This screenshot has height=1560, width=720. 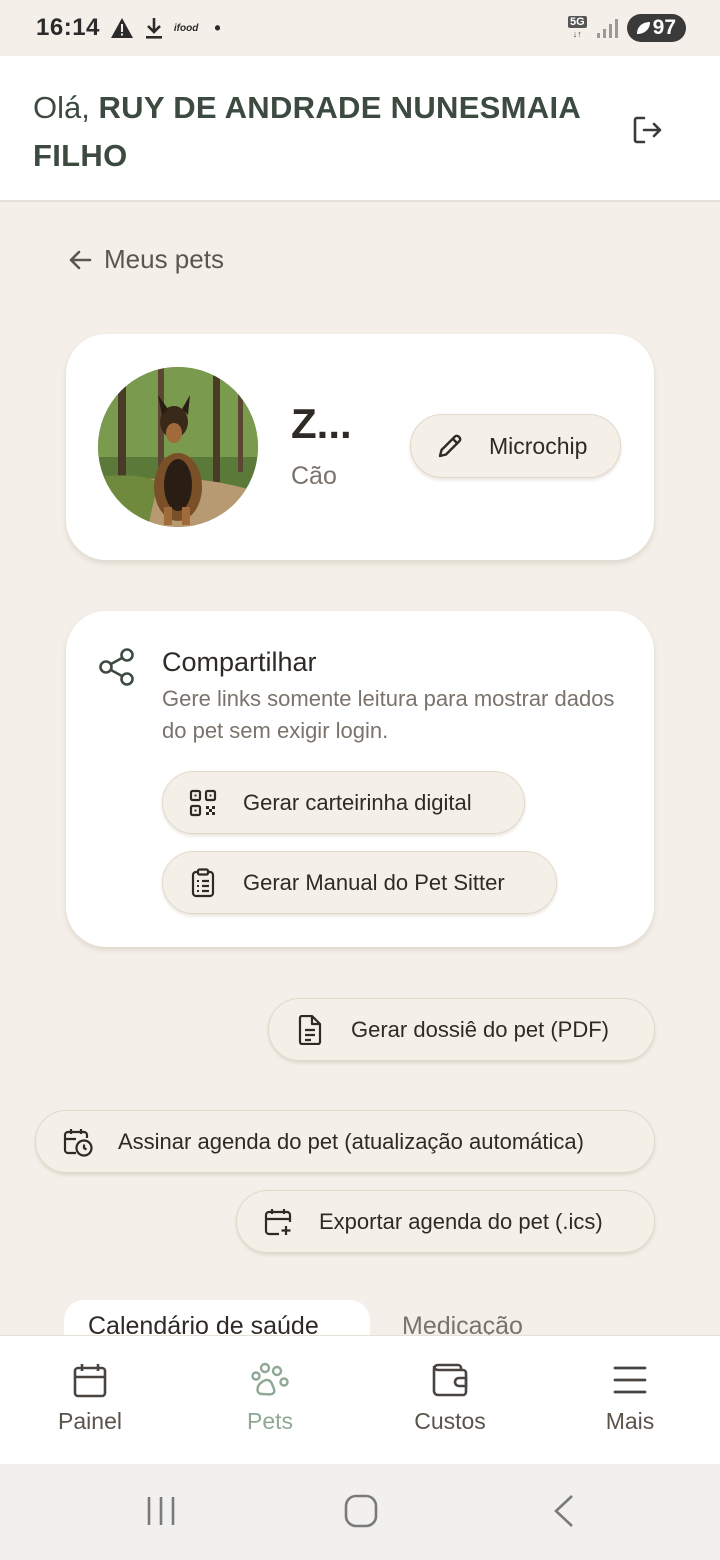 I want to click on nav-item-pets: Pets, so click(x=270, y=1400).